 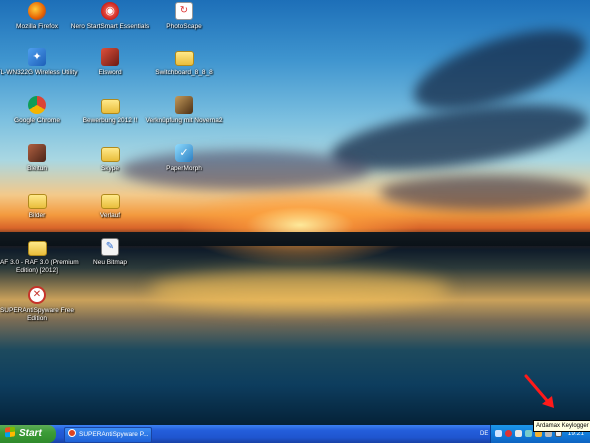 I want to click on desktop-icon-verlauf: Verlauf, so click(x=110, y=205).